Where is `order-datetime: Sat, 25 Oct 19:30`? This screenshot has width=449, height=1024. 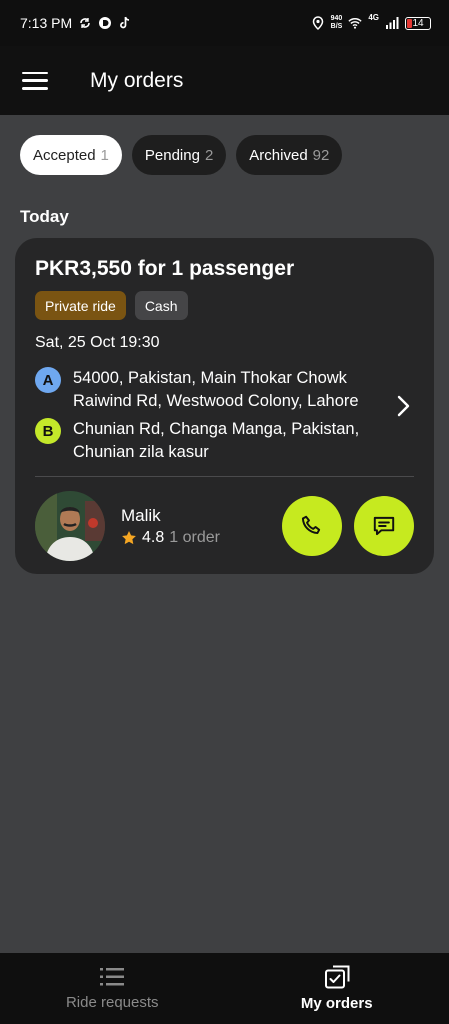
order-datetime: Sat, 25 Oct 19:30 is located at coordinates (97, 342).